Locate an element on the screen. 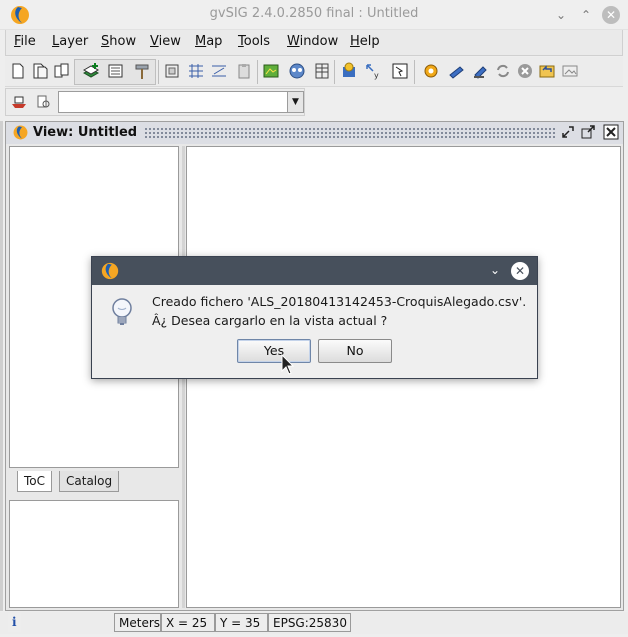 The height and width of the screenshot is (637, 628). status-x: X = 25 is located at coordinates (188, 622).